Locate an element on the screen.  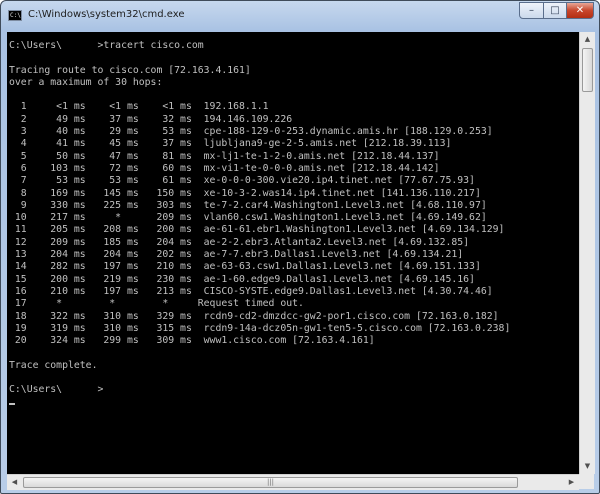
console-line: Trace complete. is located at coordinates (53, 365).